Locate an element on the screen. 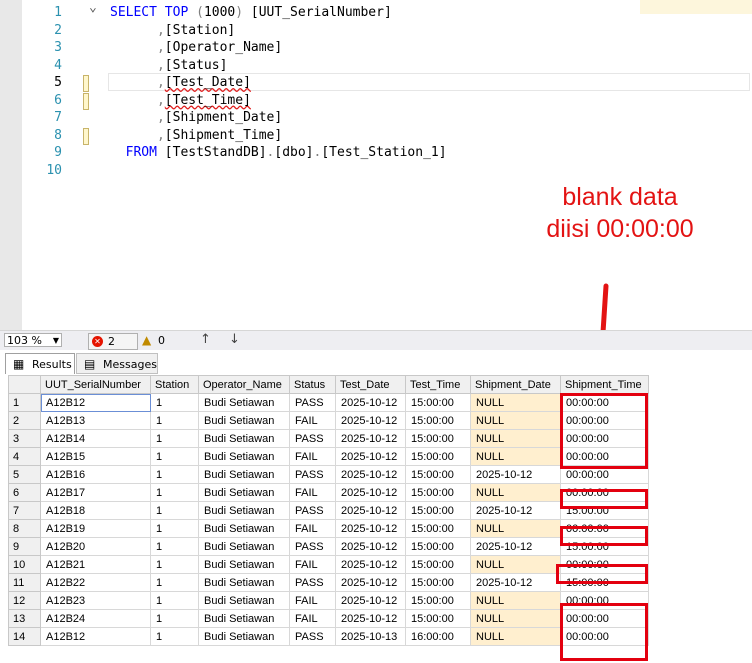 This screenshot has height=663, width=752. row-number: 11 is located at coordinates (24, 582).